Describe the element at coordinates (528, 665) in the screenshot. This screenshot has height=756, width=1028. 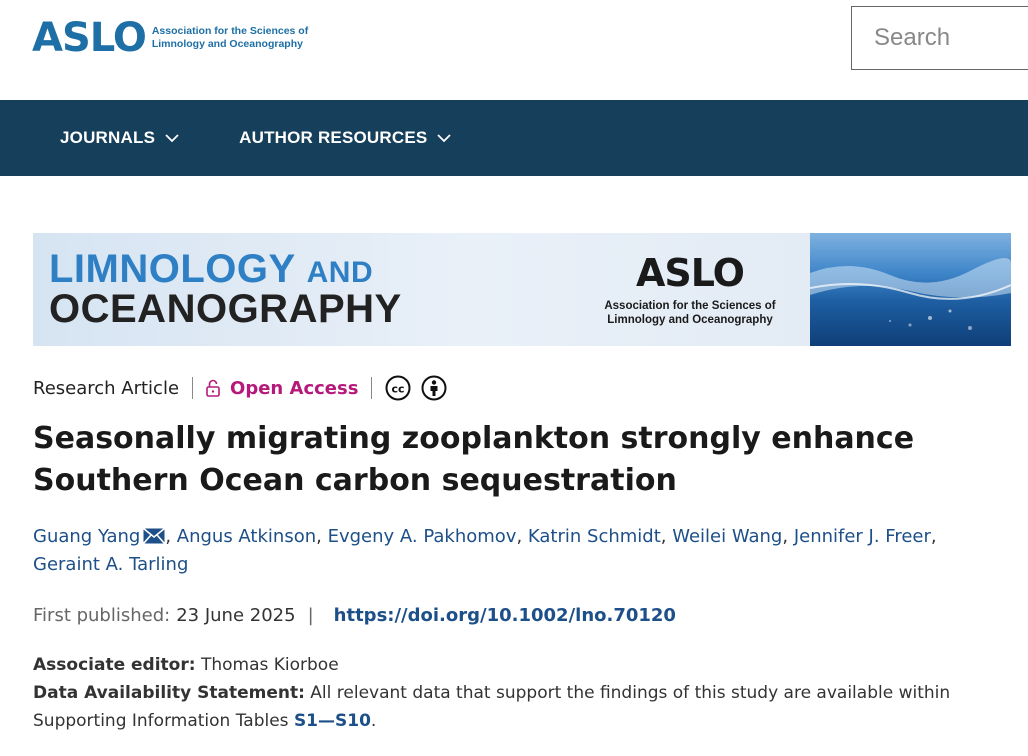
I see `associate-editor-row: Associate editor: Thomas Kiorboe` at that location.